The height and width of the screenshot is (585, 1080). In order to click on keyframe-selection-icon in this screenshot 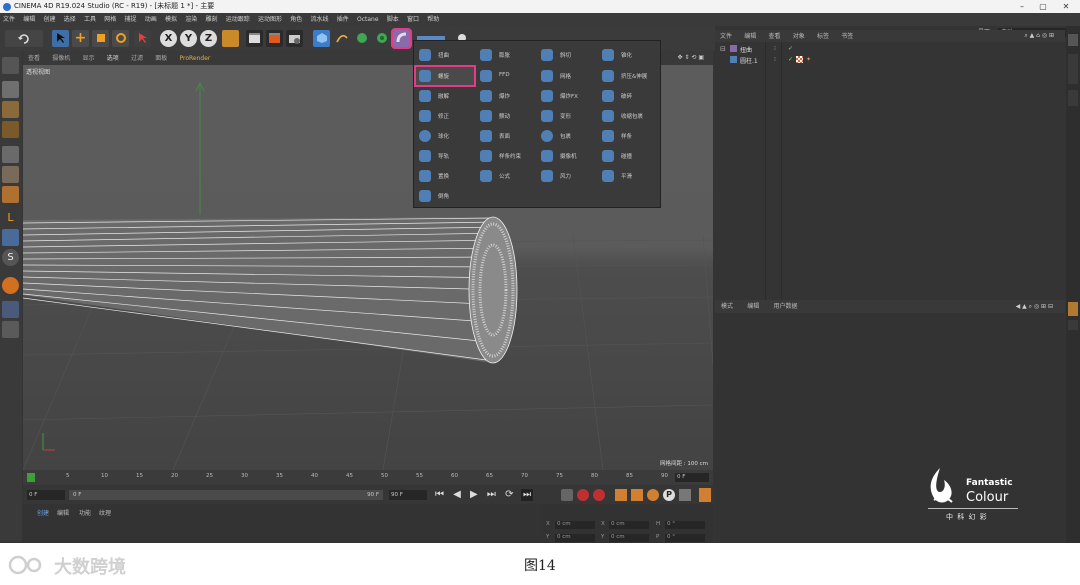, I will do `click(599, 495)`.